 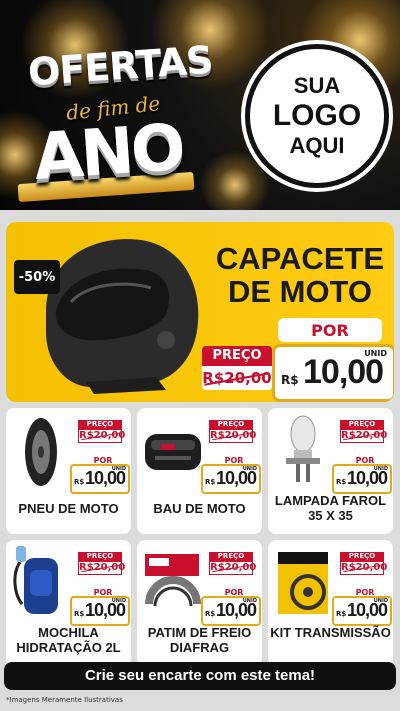 I want to click on logo-placeholder: SUA LOGO AQUI, so click(x=317, y=116).